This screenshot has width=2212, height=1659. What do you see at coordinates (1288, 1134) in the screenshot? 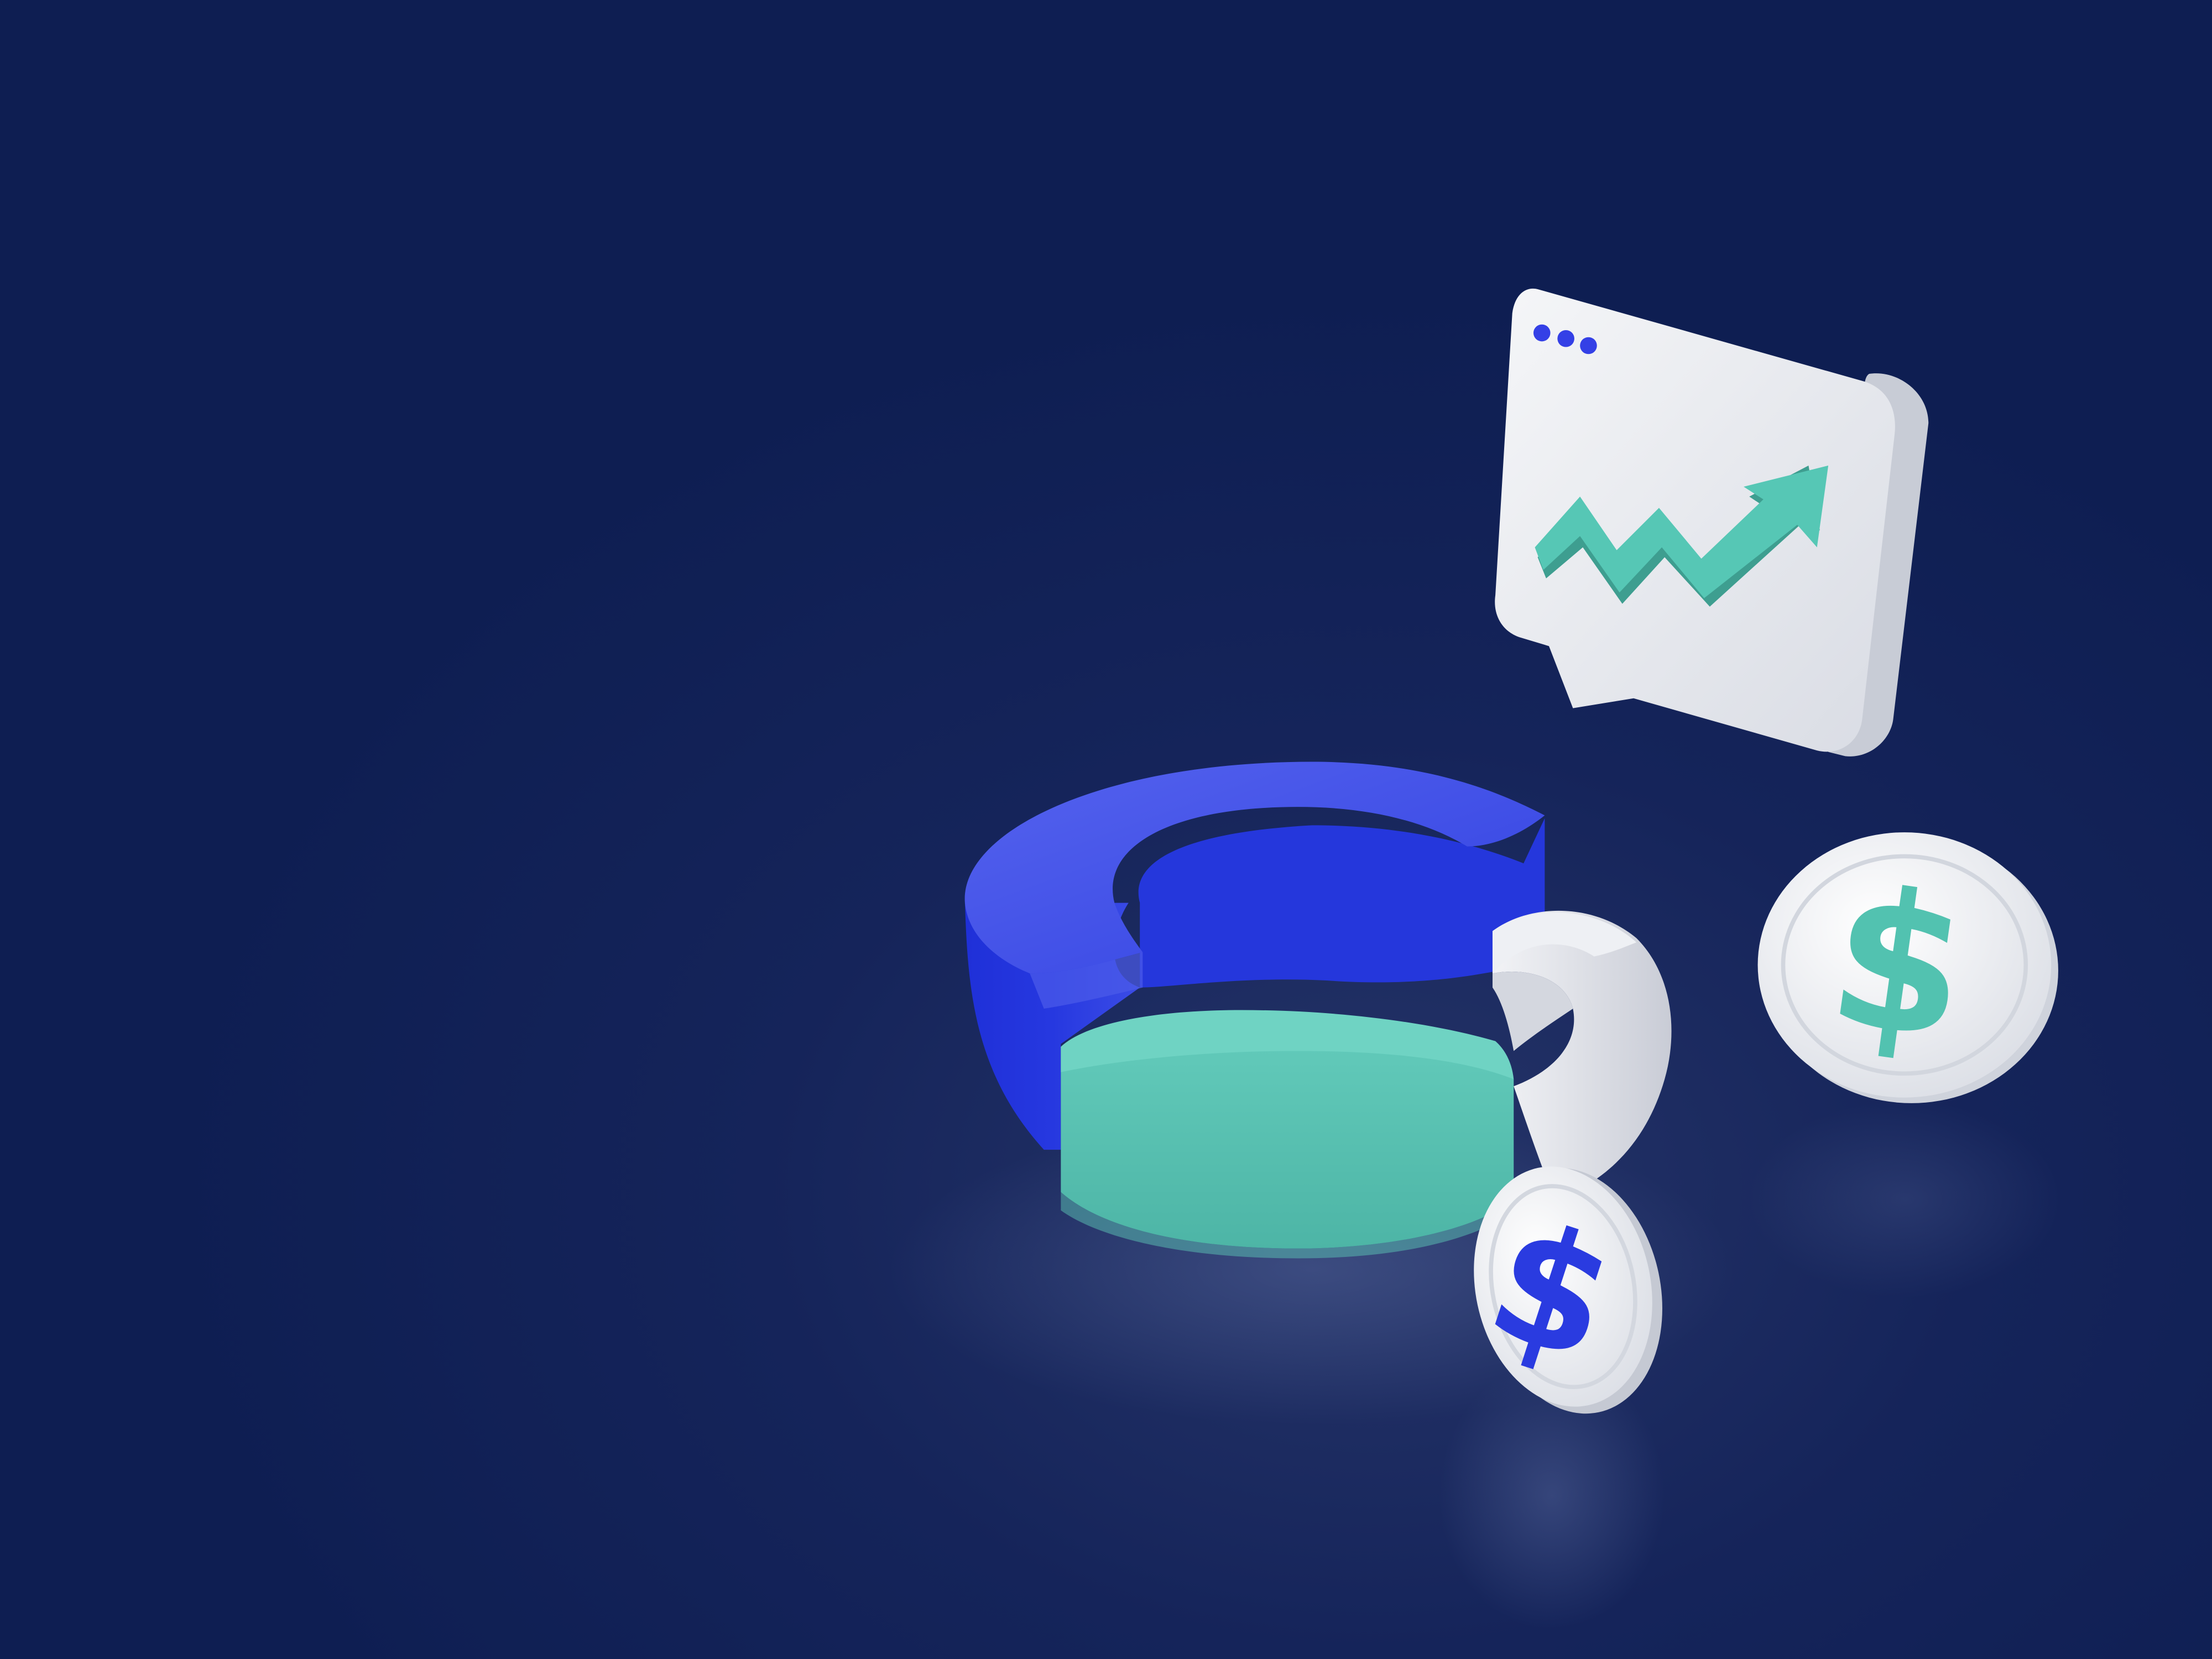
I see `donut-segment-teal` at bounding box center [1288, 1134].